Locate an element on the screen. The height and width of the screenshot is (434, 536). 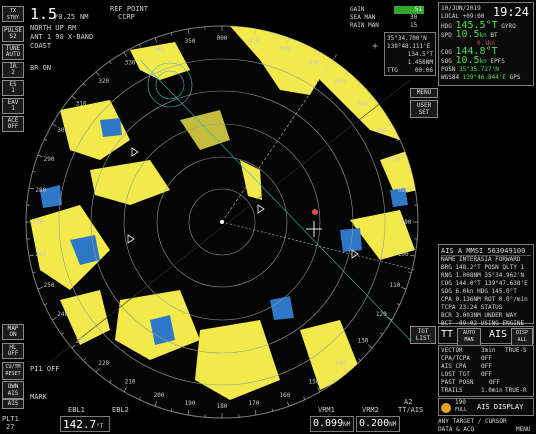
tx-stby-button: TX STBY is located at coordinates (13, 14).